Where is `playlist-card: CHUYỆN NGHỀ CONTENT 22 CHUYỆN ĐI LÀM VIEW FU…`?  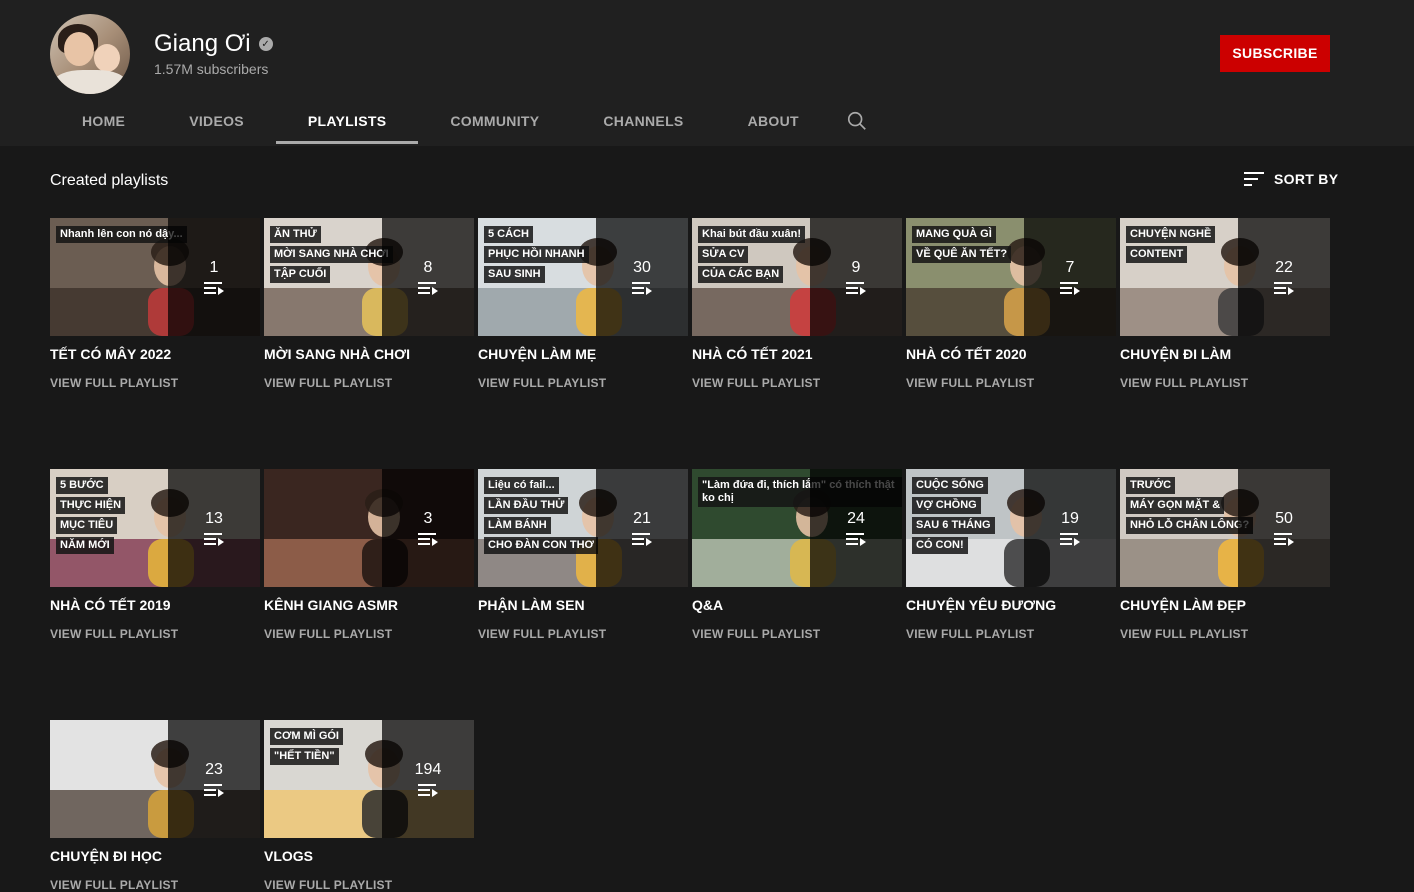 playlist-card: CHUYỆN NGHỀ CONTENT 22 CHUYỆN ĐI LÀM VIEW FU… is located at coordinates (1225, 304).